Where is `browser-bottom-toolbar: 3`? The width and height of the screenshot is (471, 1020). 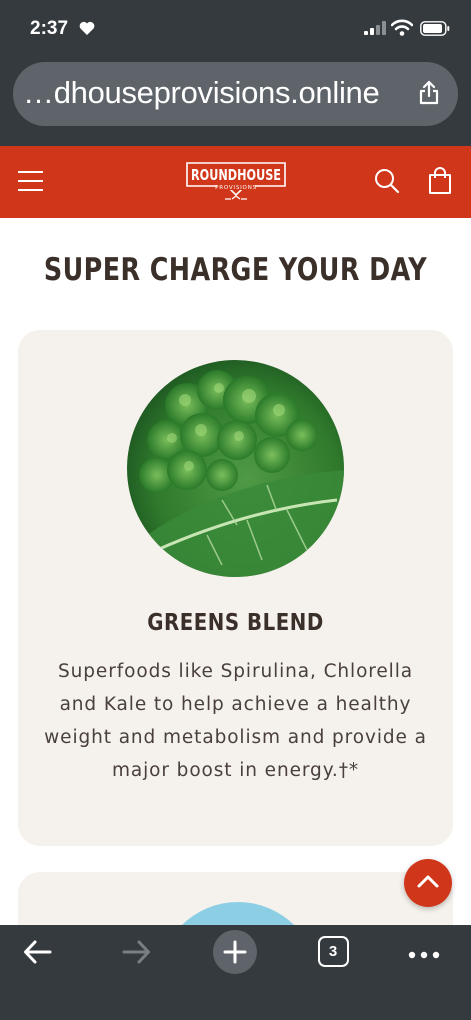 browser-bottom-toolbar: 3 is located at coordinates (235, 972).